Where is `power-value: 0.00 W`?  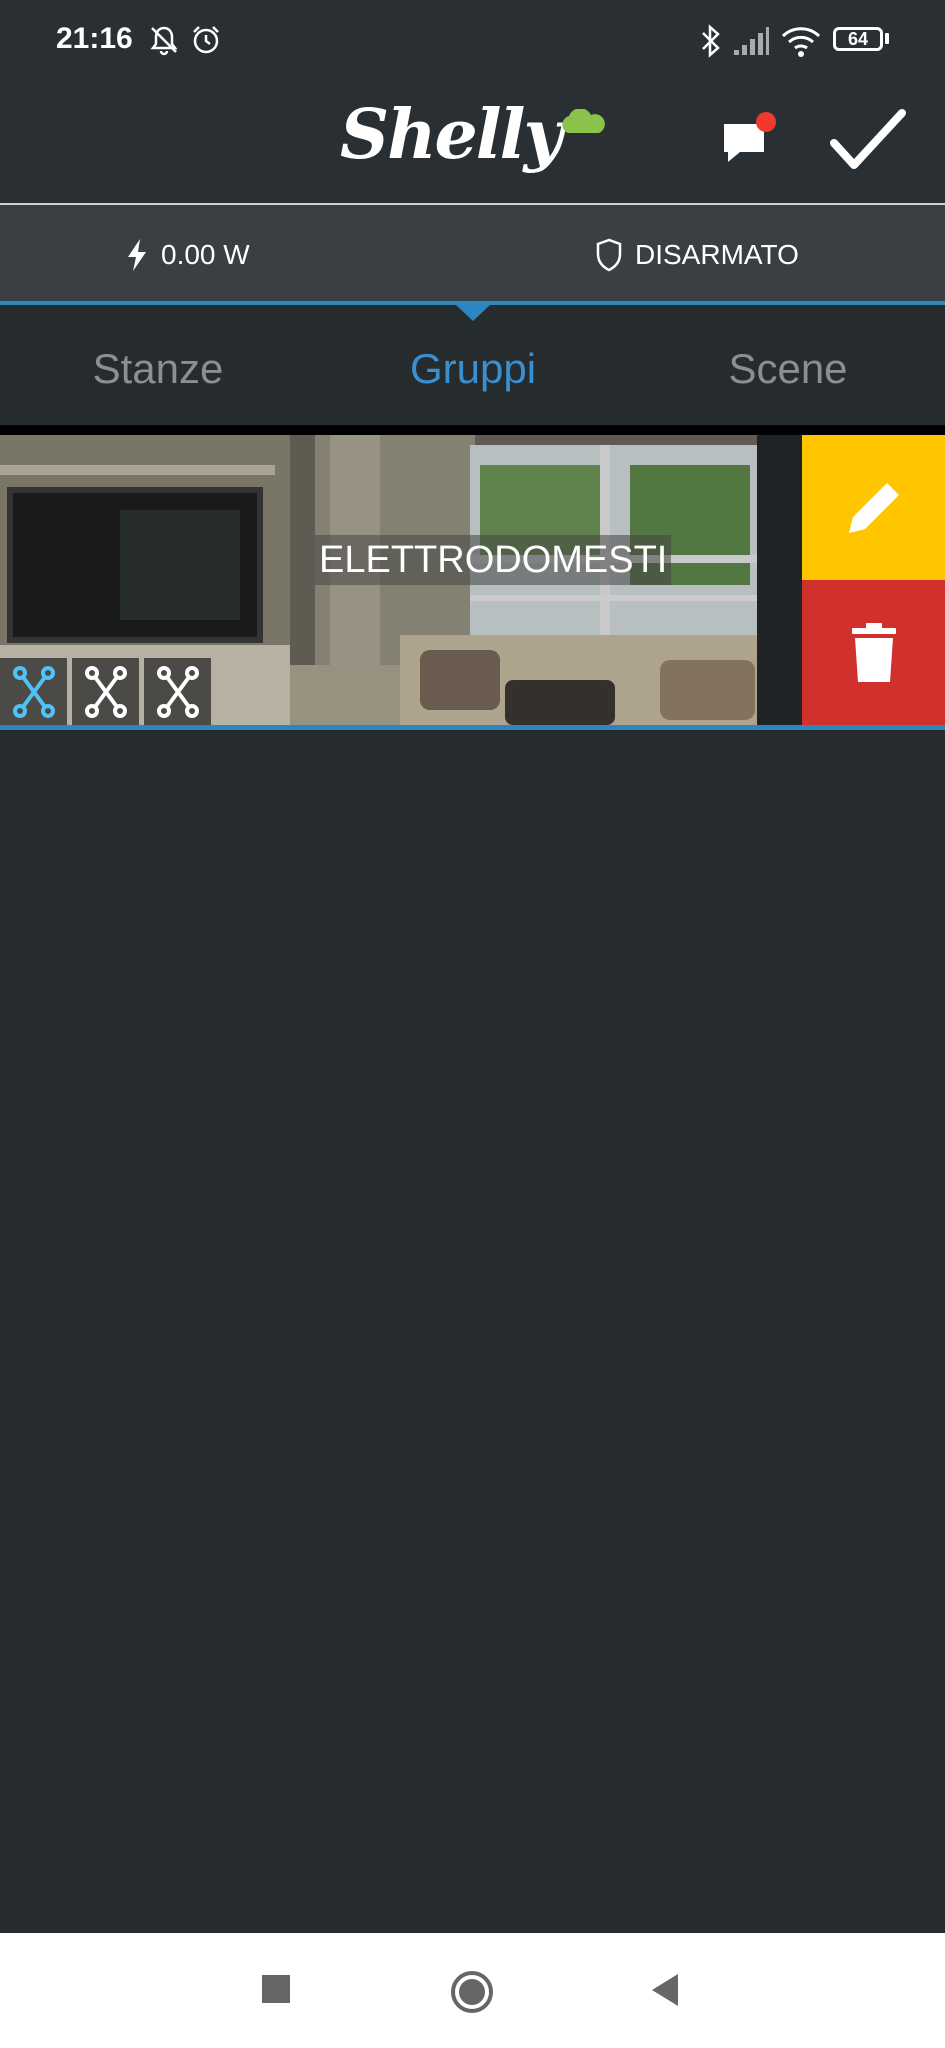
power-value: 0.00 W is located at coordinates (205, 254).